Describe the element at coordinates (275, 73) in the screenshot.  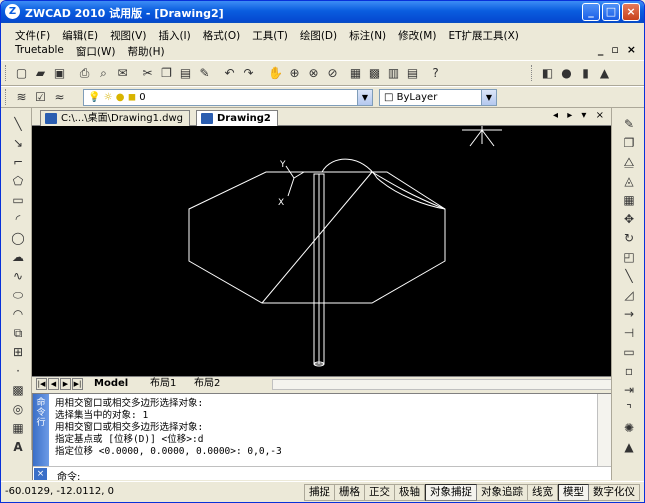
I see `pan-icon: ✋` at that location.